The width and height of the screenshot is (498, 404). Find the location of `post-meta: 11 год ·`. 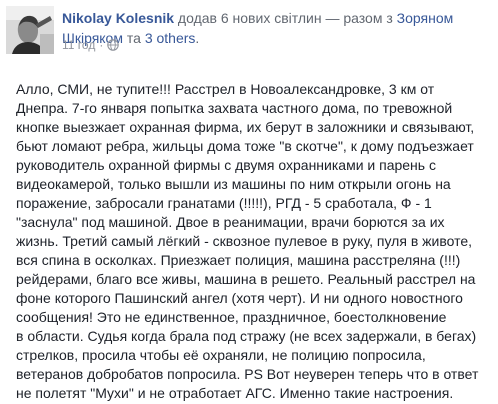

post-meta: 11 год · is located at coordinates (91, 45).